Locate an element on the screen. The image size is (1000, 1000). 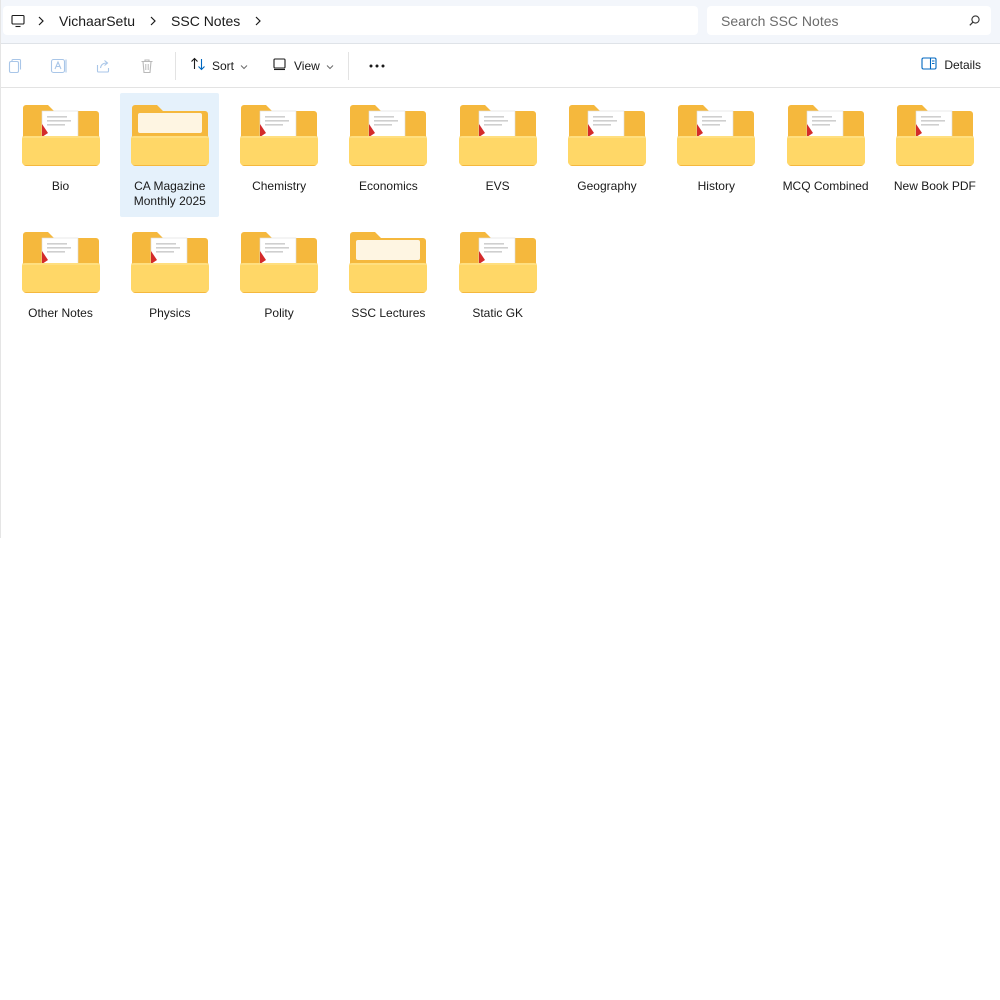
folder-item: Physics is located at coordinates (169, 282).